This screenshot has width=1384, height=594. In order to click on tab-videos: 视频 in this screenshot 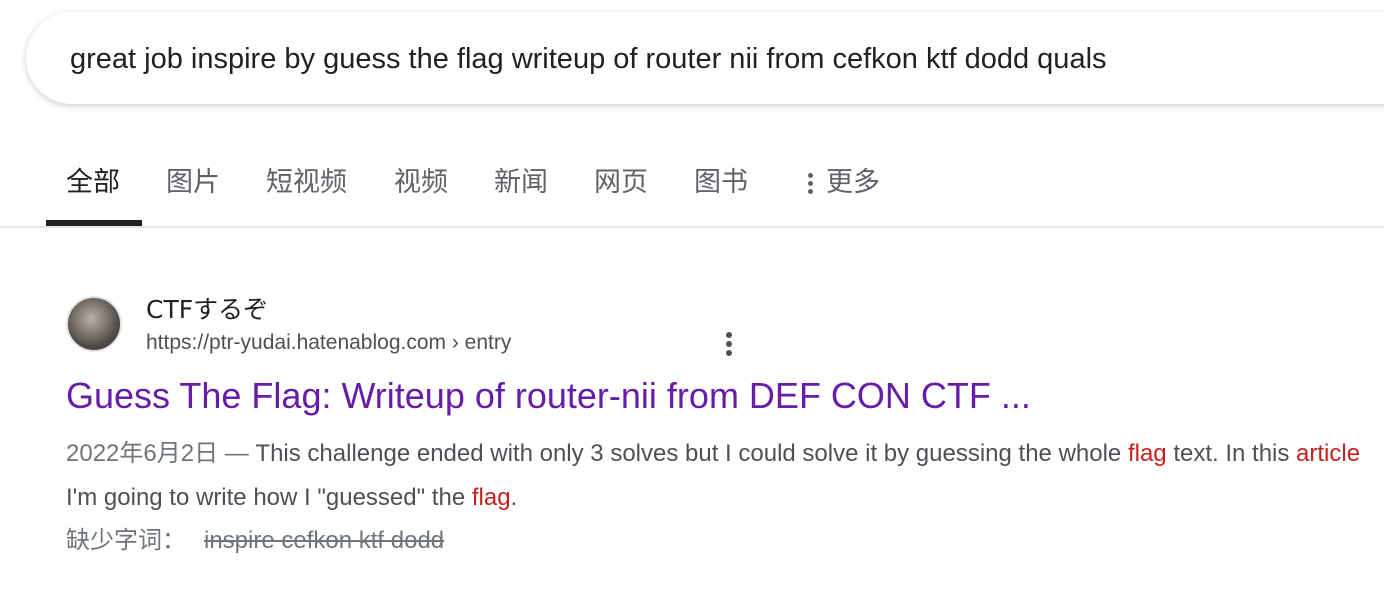, I will do `click(421, 179)`.